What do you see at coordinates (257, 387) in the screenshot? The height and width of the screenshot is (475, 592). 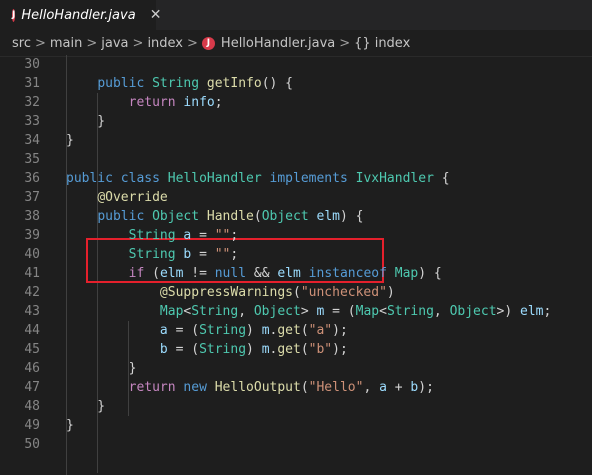 I see `code-token: HelloOutput` at bounding box center [257, 387].